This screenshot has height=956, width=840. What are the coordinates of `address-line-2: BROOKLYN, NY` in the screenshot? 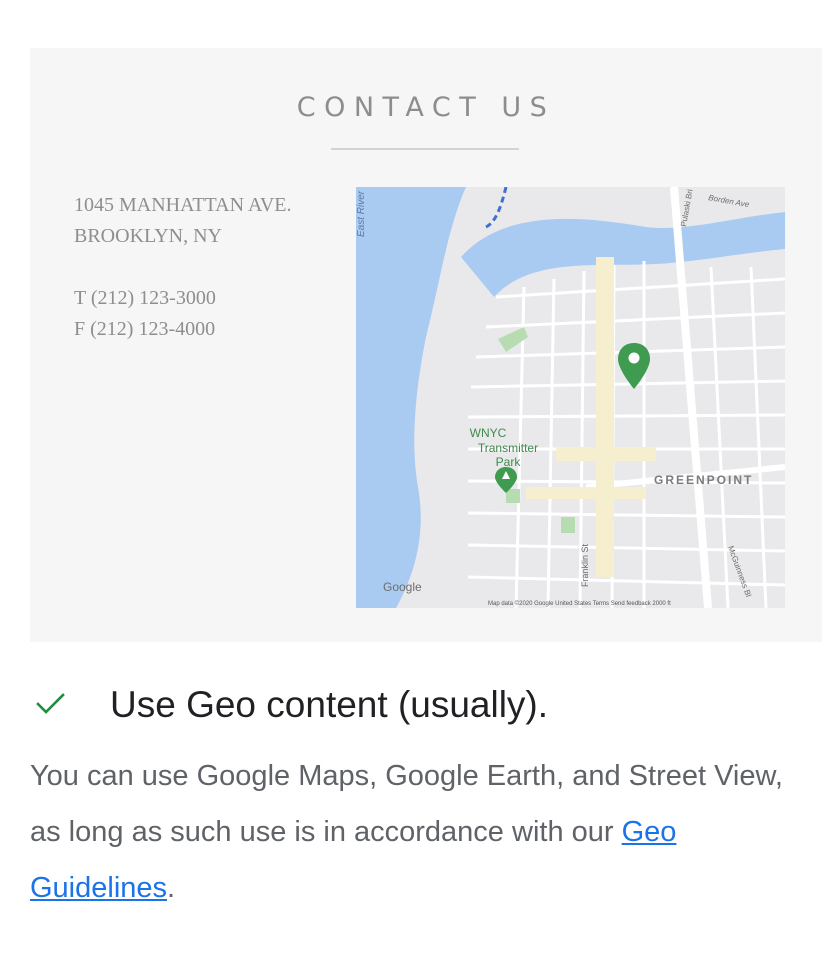 It's located at (148, 236).